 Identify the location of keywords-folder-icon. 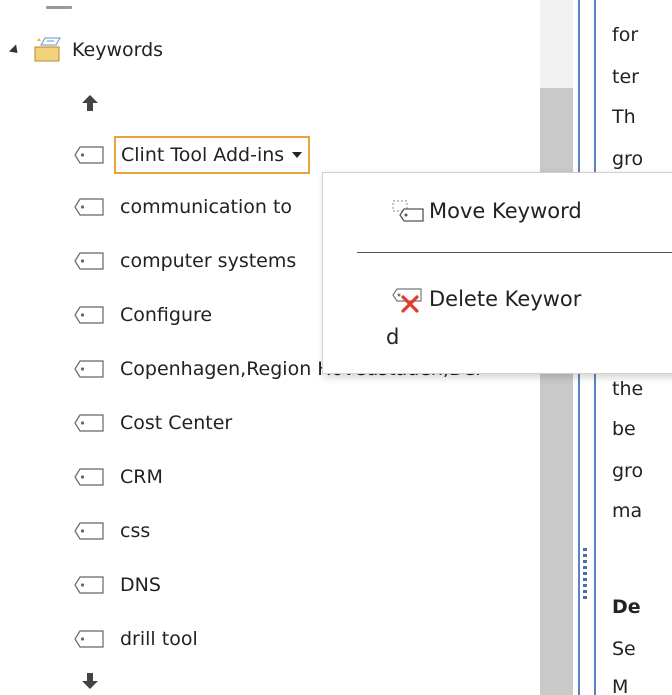
(47, 49).